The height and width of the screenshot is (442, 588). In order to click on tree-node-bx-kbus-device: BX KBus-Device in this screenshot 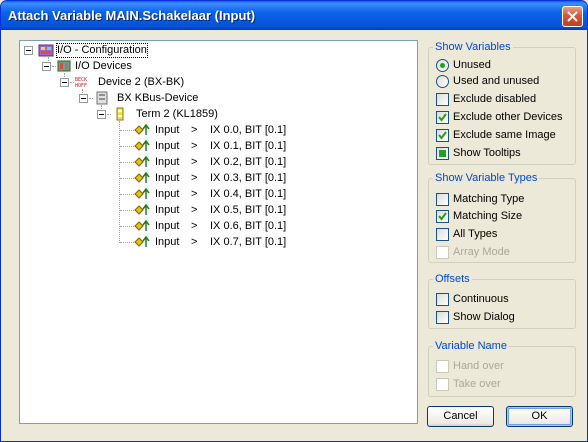, I will do `click(130, 98)`.